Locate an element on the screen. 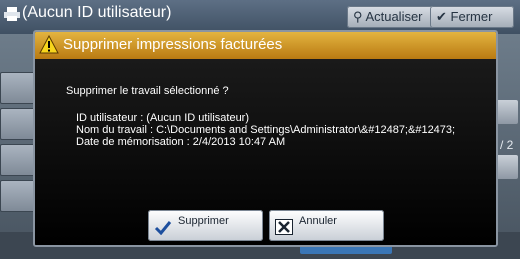  printer-icon is located at coordinates (12, 14).